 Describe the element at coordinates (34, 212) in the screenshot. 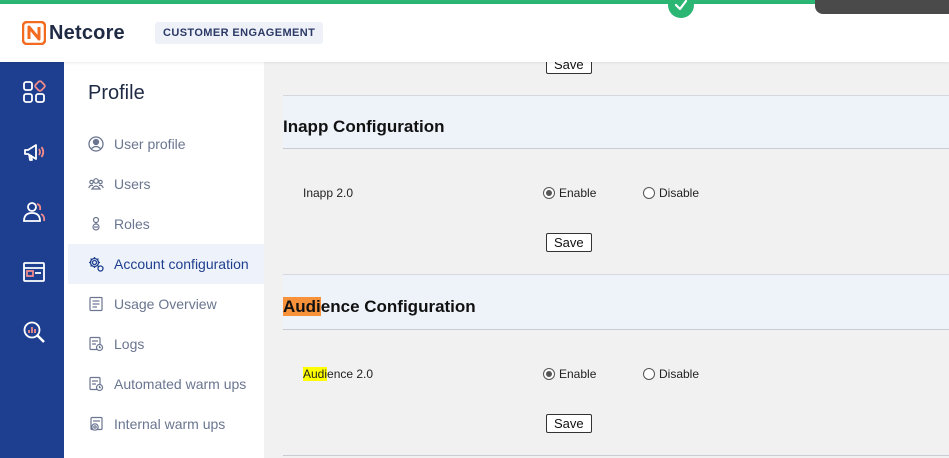

I see `audience-icon` at that location.